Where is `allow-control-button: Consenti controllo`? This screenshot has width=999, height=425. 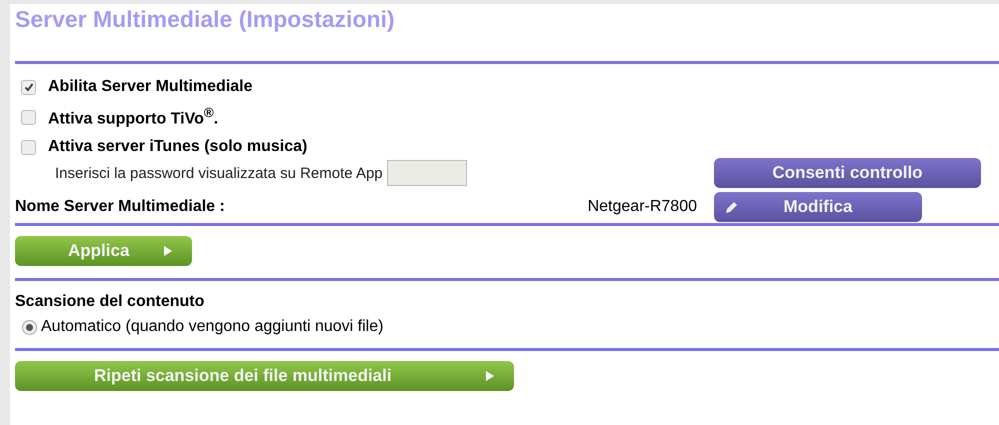
allow-control-button: Consenti controllo is located at coordinates (847, 173).